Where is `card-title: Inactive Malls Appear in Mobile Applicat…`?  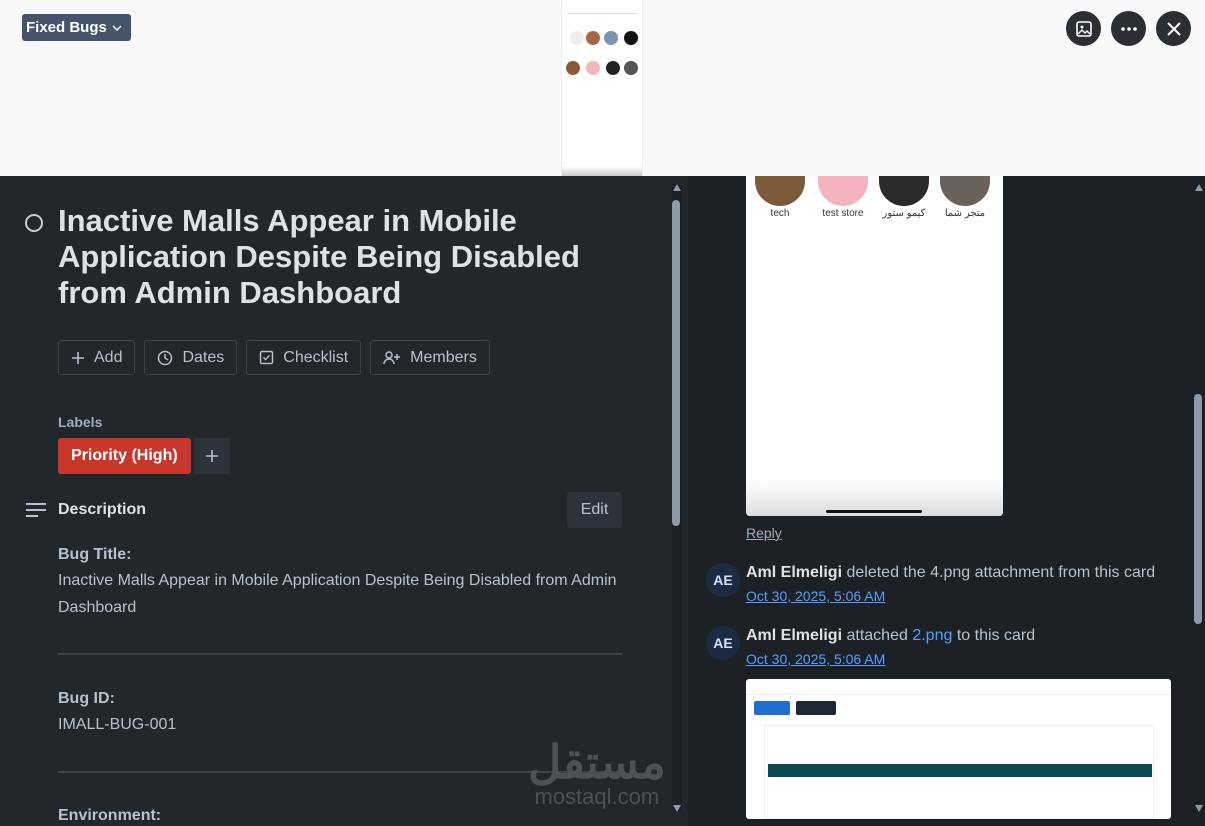 card-title: Inactive Malls Appear in Mobile Applicat… is located at coordinates (338, 257).